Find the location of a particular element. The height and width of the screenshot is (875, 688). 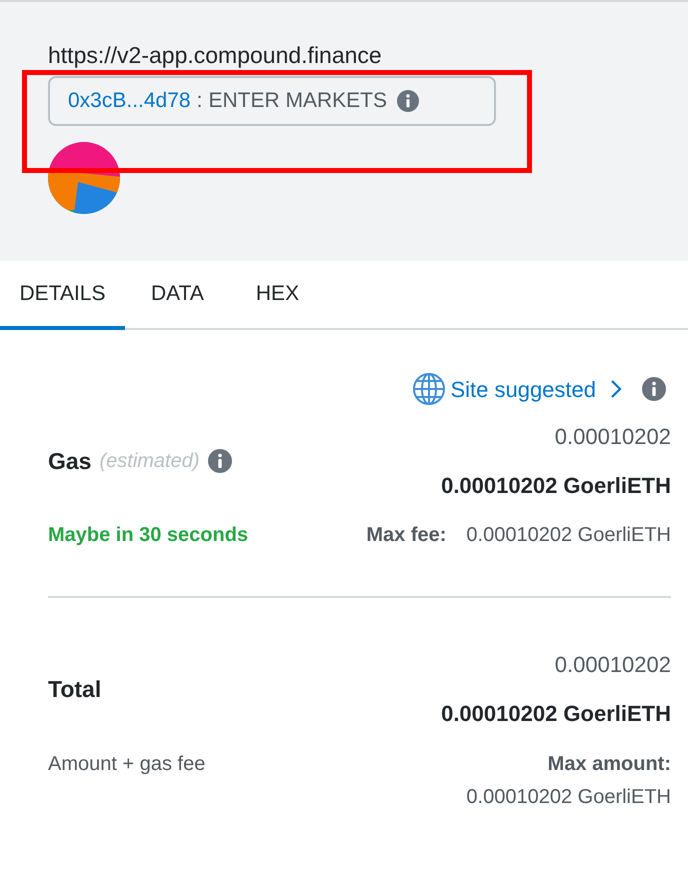

site-origin: https://v2-app.compound.finance is located at coordinates (215, 55).